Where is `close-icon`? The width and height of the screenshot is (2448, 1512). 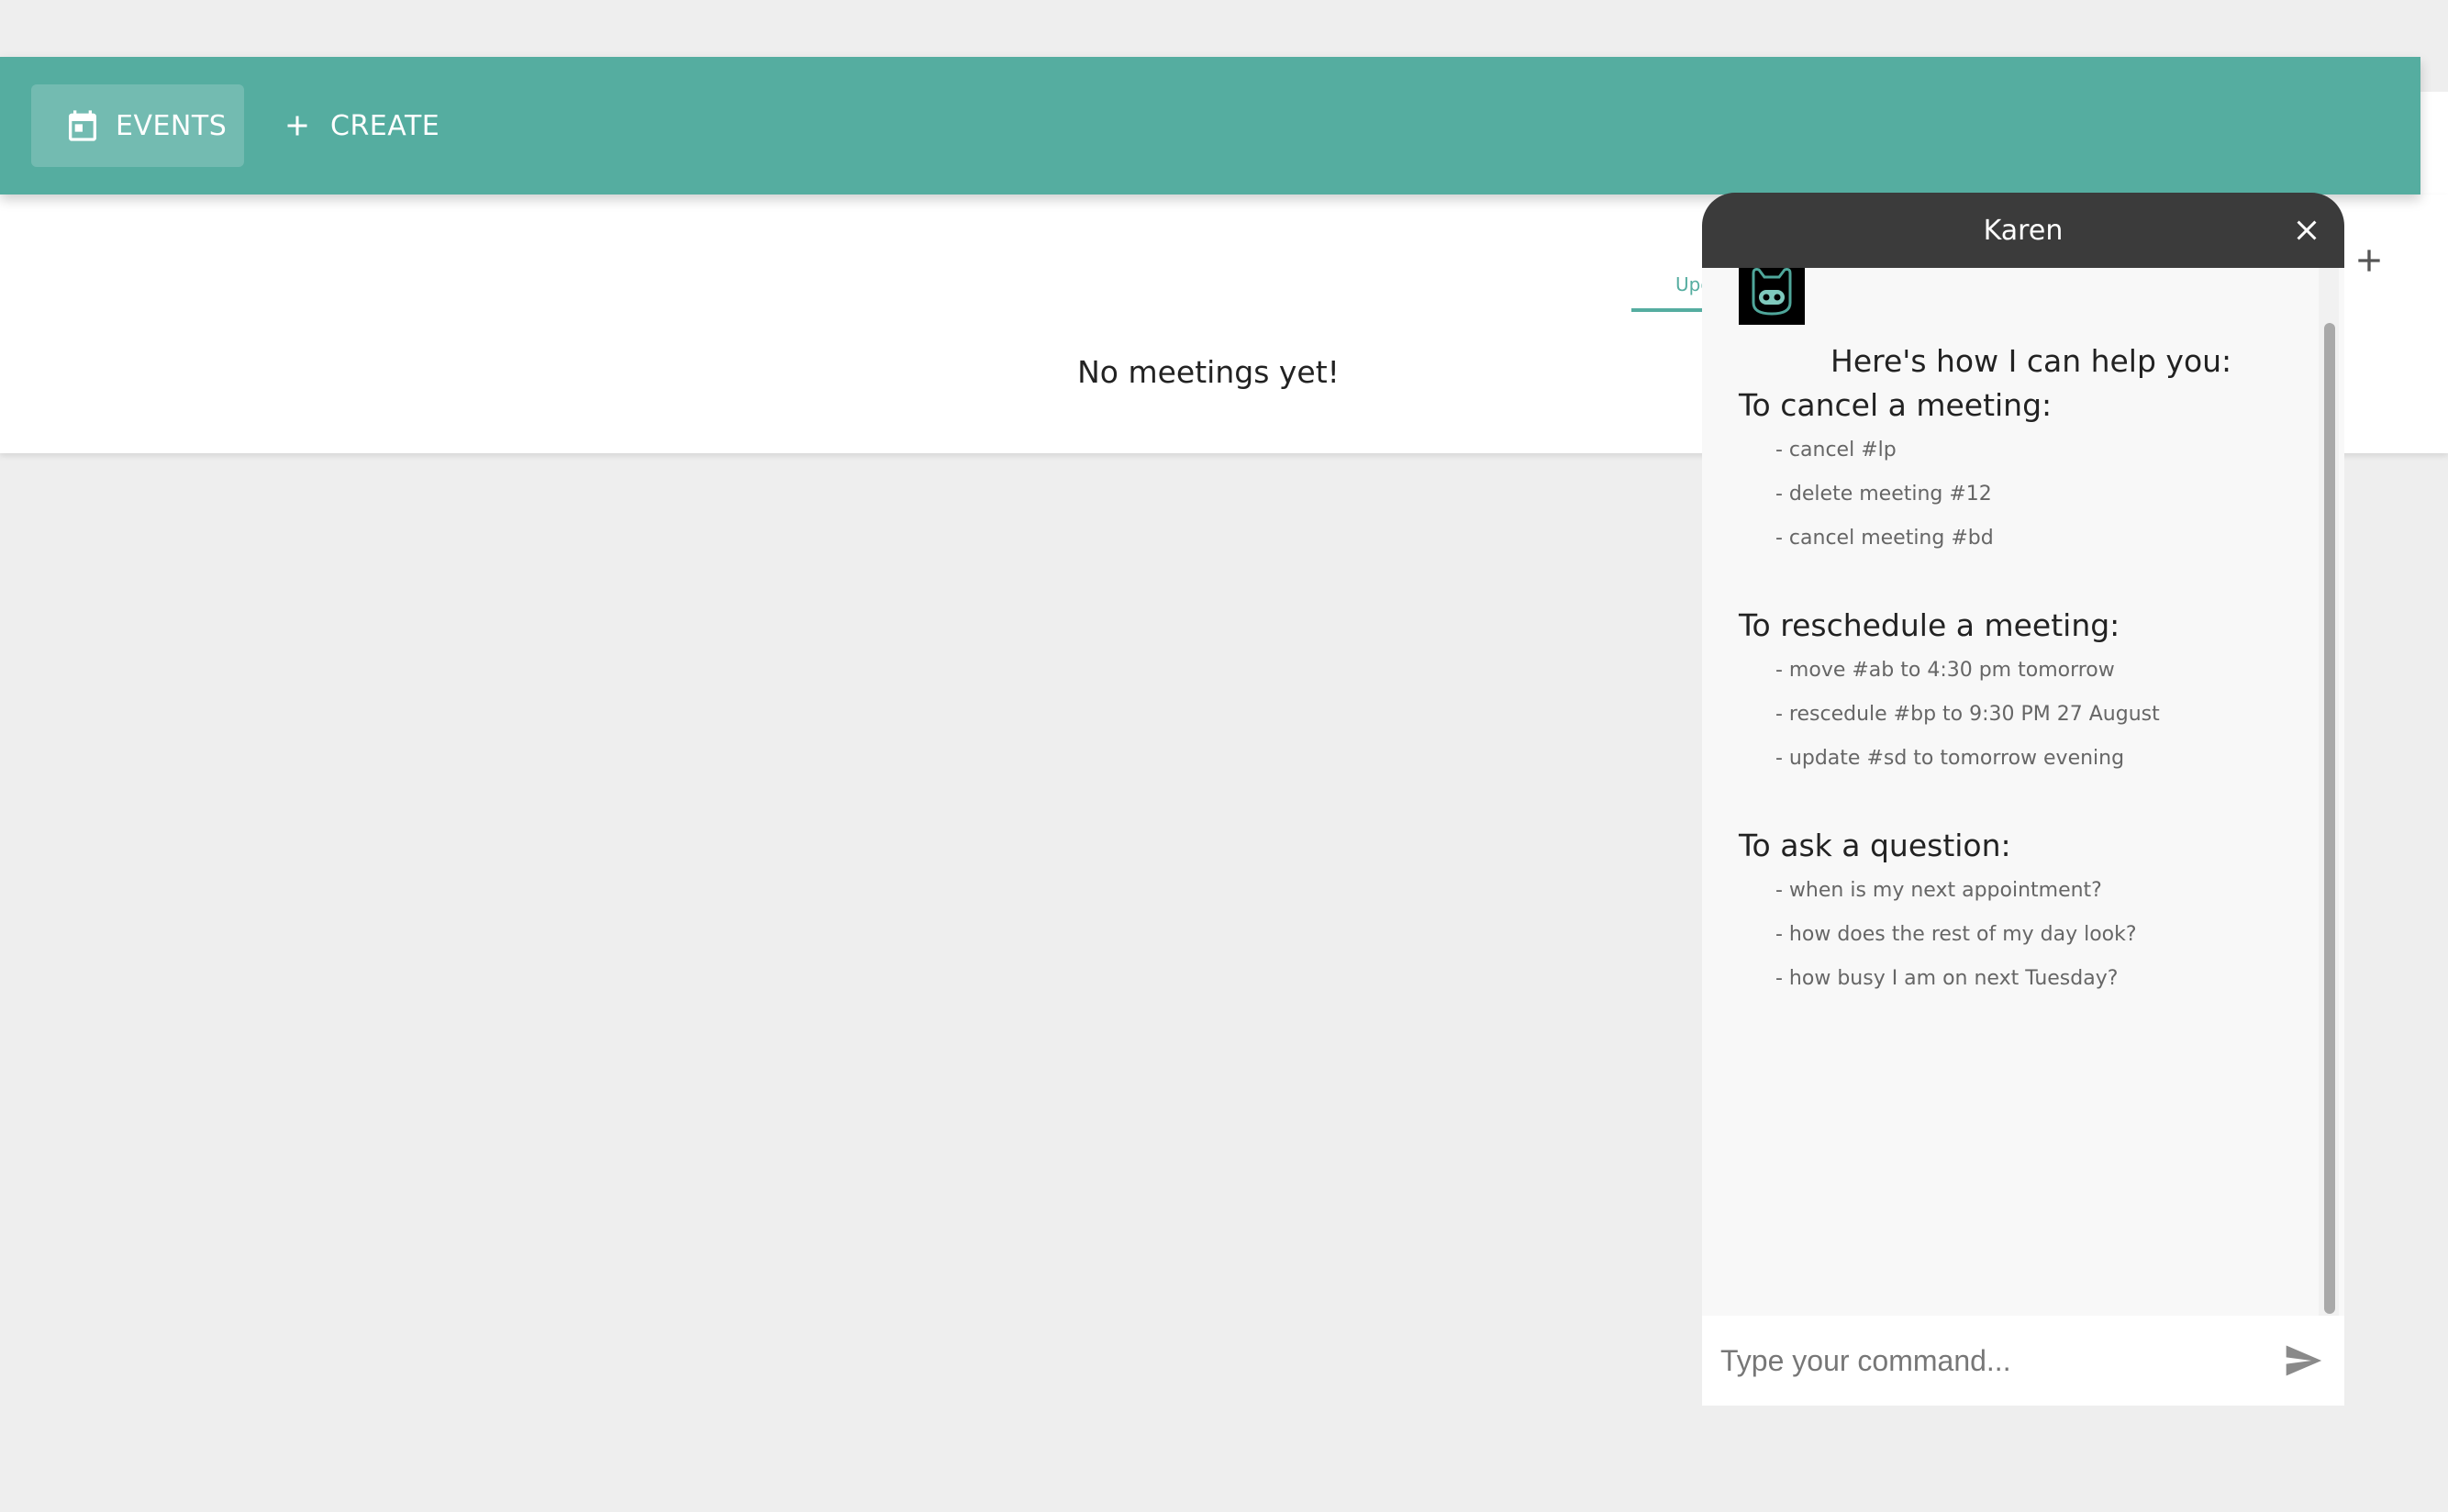
close-icon is located at coordinates (2307, 230).